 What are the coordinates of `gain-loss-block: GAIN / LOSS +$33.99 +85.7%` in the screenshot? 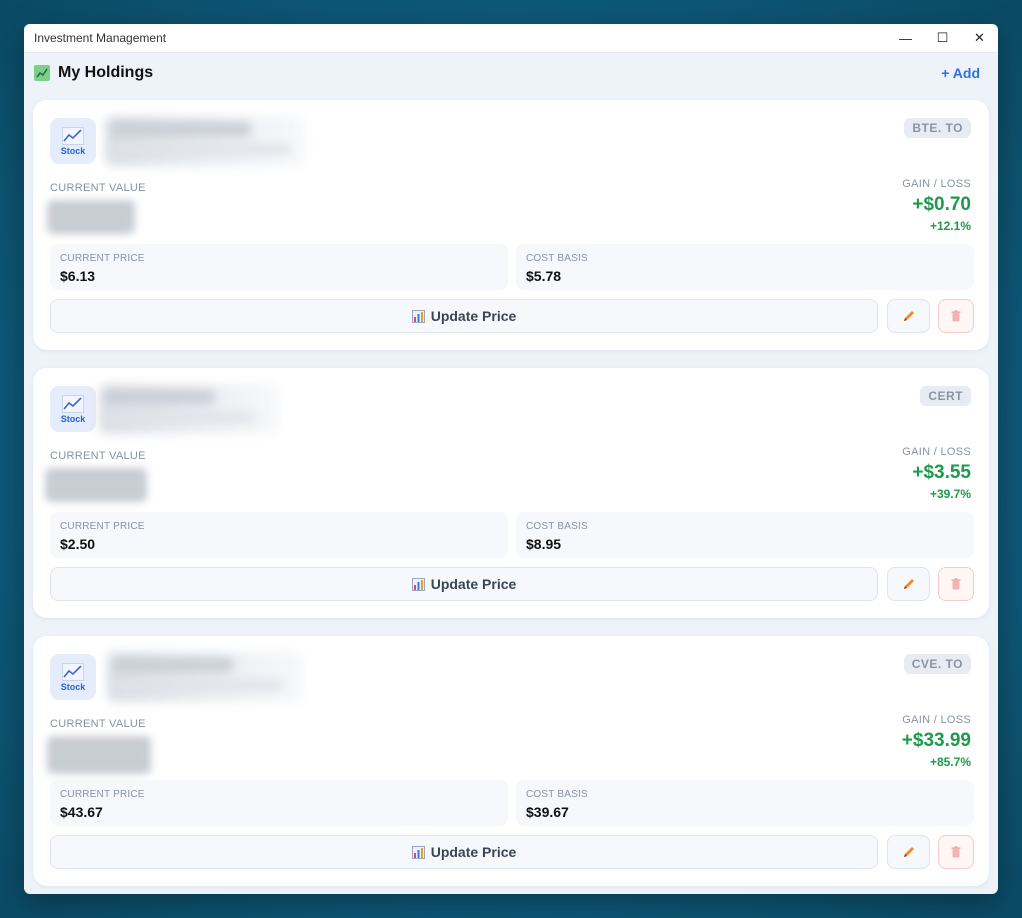 It's located at (936, 741).